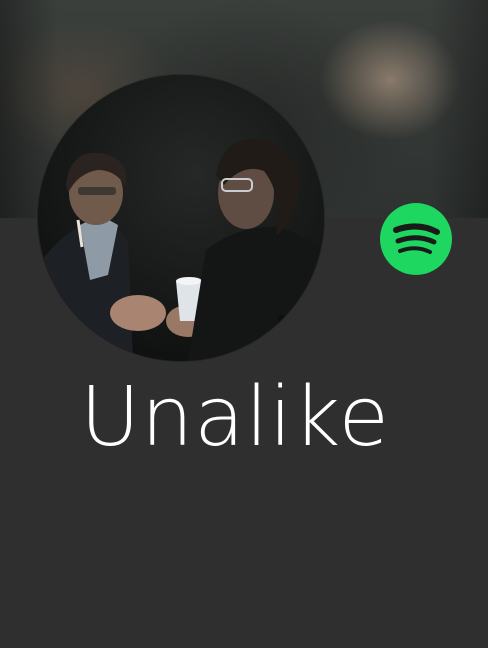 The height and width of the screenshot is (648, 488). I want to click on spotify-logo-icon, so click(416, 239).